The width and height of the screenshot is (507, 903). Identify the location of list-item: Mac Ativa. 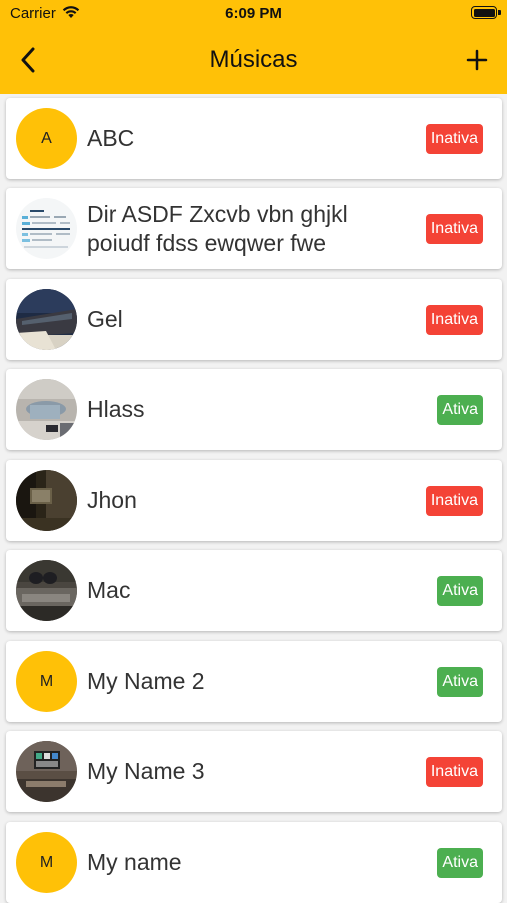
(254, 590).